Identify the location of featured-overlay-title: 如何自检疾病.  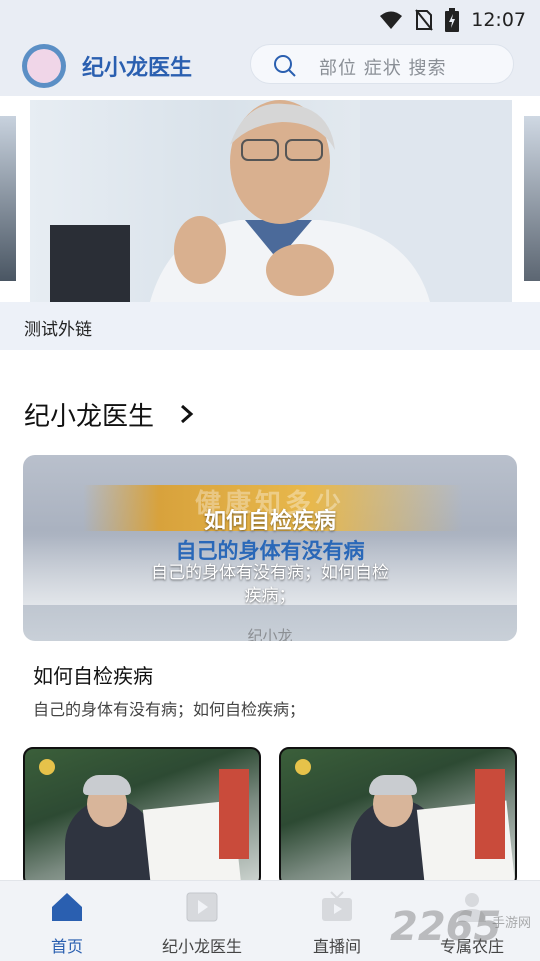
(269, 521).